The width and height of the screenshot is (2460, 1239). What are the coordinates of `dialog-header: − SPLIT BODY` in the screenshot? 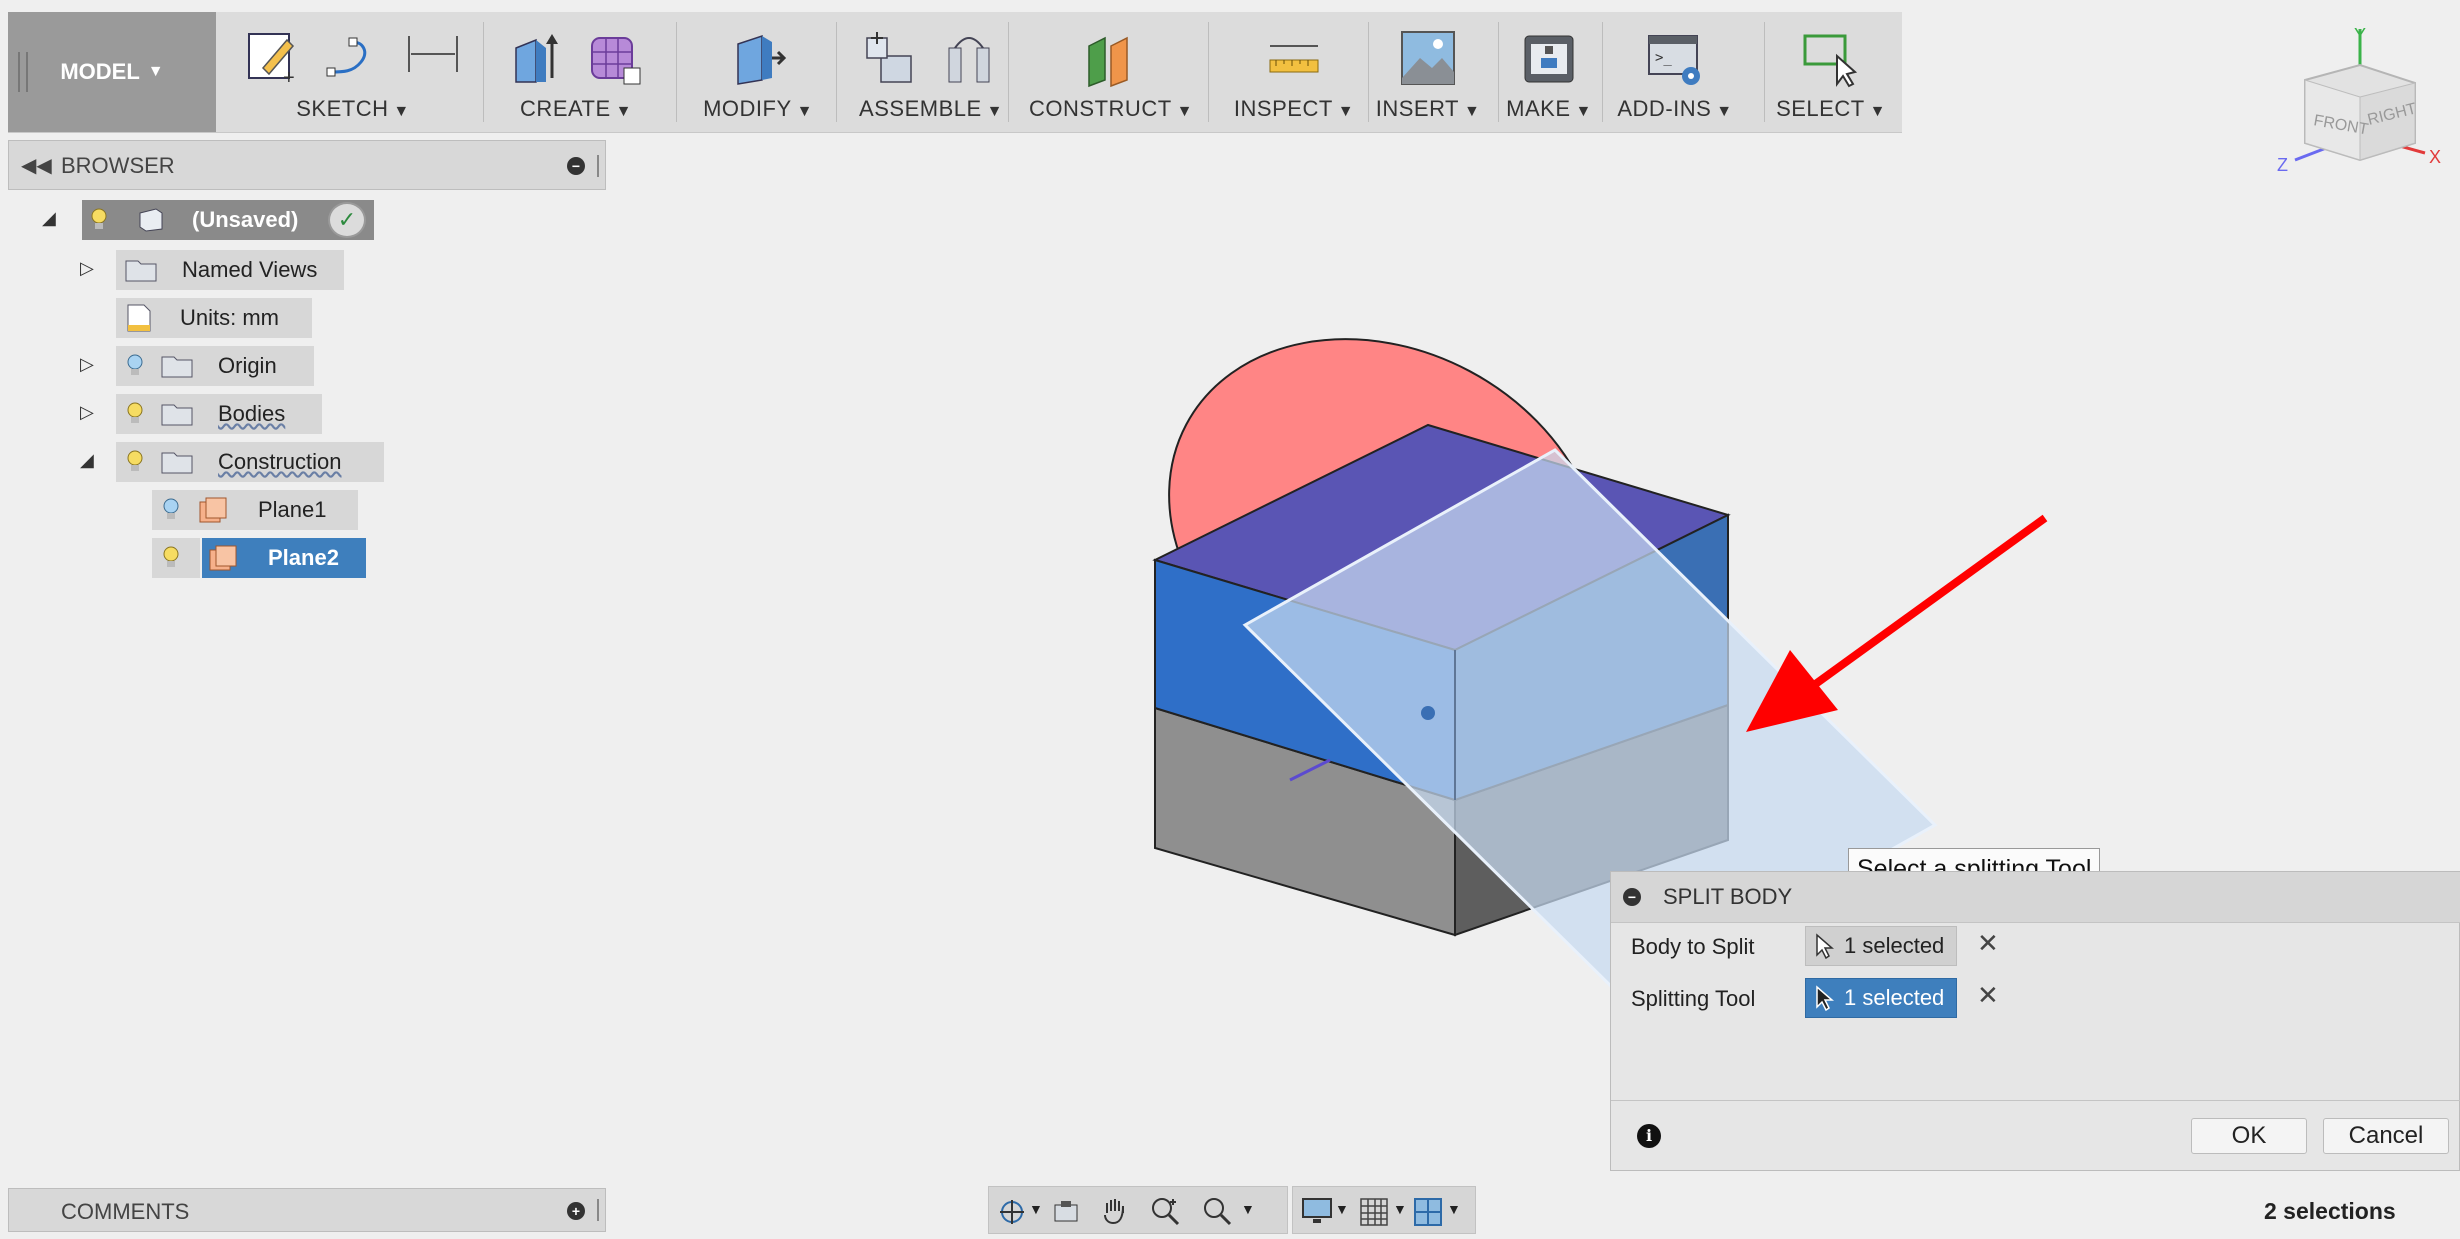 It's located at (2035, 897).